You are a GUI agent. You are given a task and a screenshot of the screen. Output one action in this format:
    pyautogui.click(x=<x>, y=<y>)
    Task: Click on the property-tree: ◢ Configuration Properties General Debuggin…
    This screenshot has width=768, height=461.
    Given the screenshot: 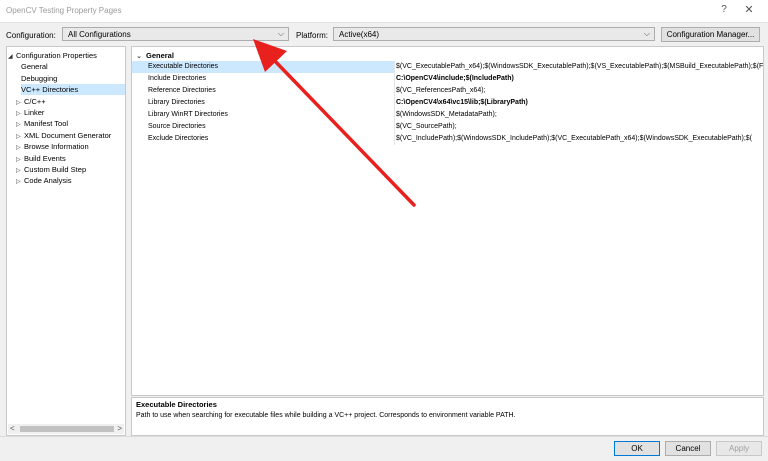 What is the action you would take?
    pyautogui.click(x=66, y=241)
    